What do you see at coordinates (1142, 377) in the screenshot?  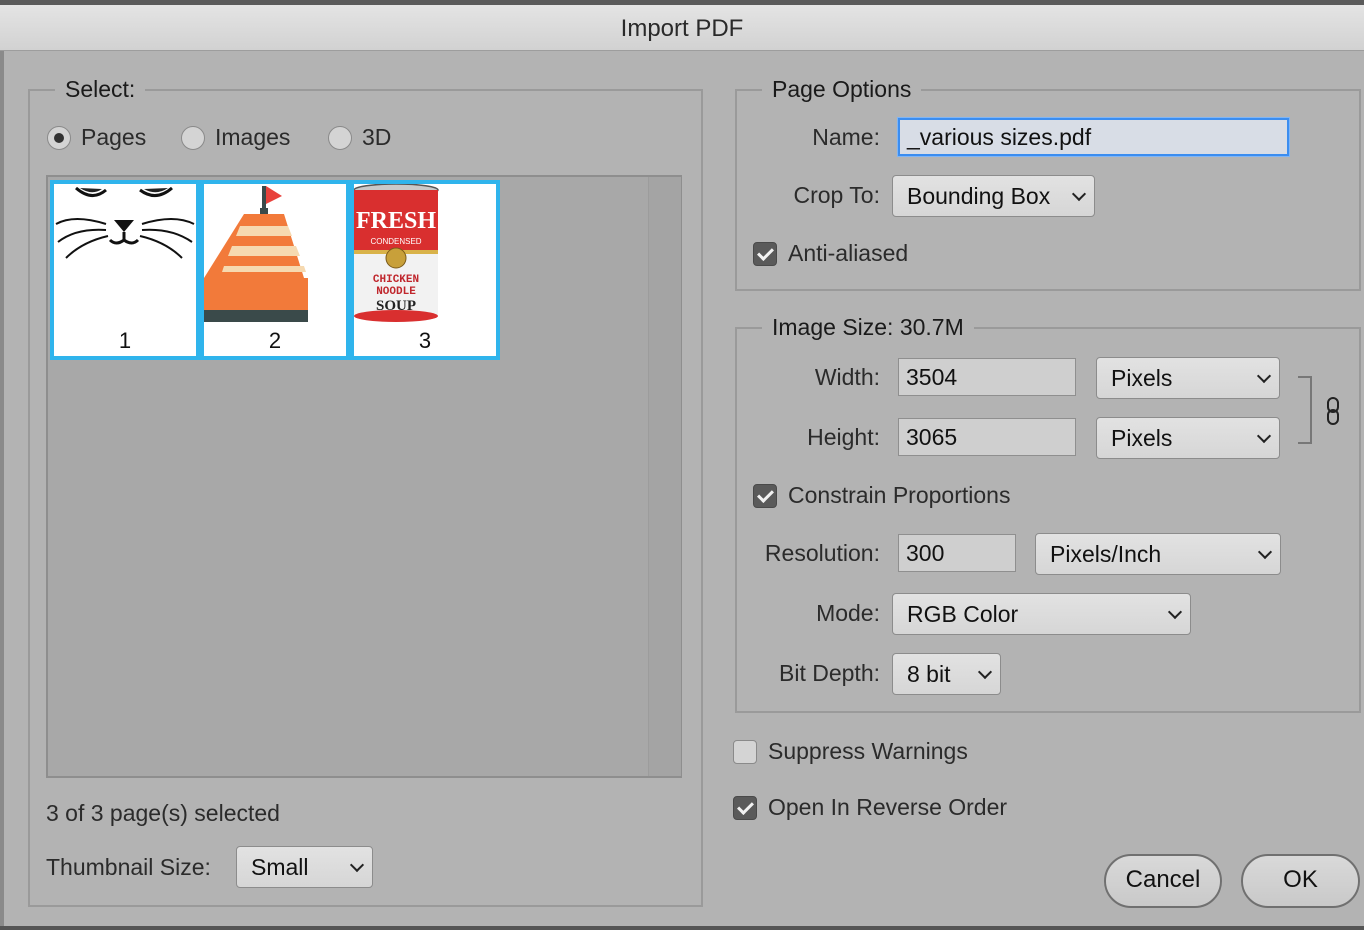 I see `width-unit-value: Pixels` at bounding box center [1142, 377].